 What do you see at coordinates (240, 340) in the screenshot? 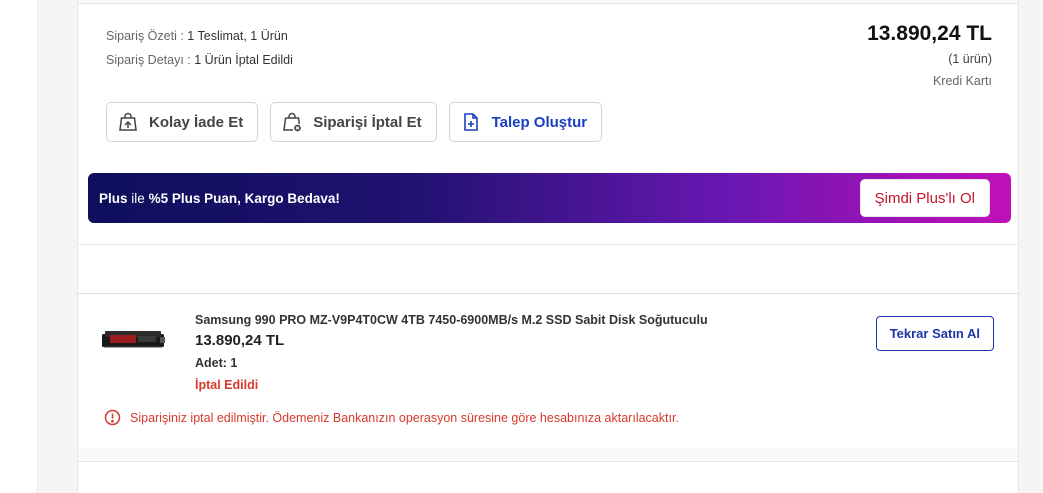
I see `product-price: 13.890,24 TL` at bounding box center [240, 340].